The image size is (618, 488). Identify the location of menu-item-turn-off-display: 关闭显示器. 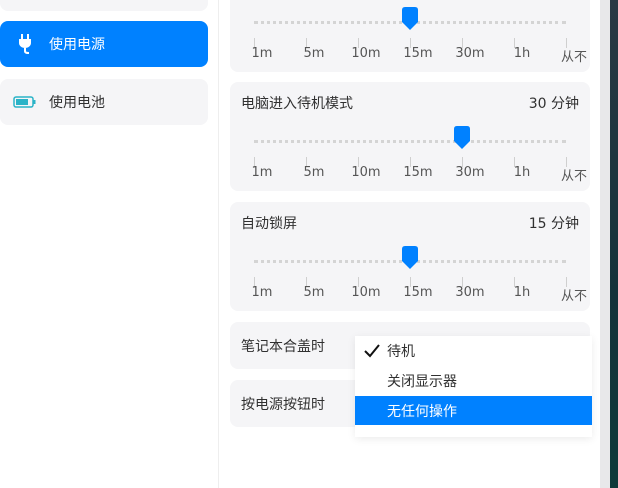
(473, 380).